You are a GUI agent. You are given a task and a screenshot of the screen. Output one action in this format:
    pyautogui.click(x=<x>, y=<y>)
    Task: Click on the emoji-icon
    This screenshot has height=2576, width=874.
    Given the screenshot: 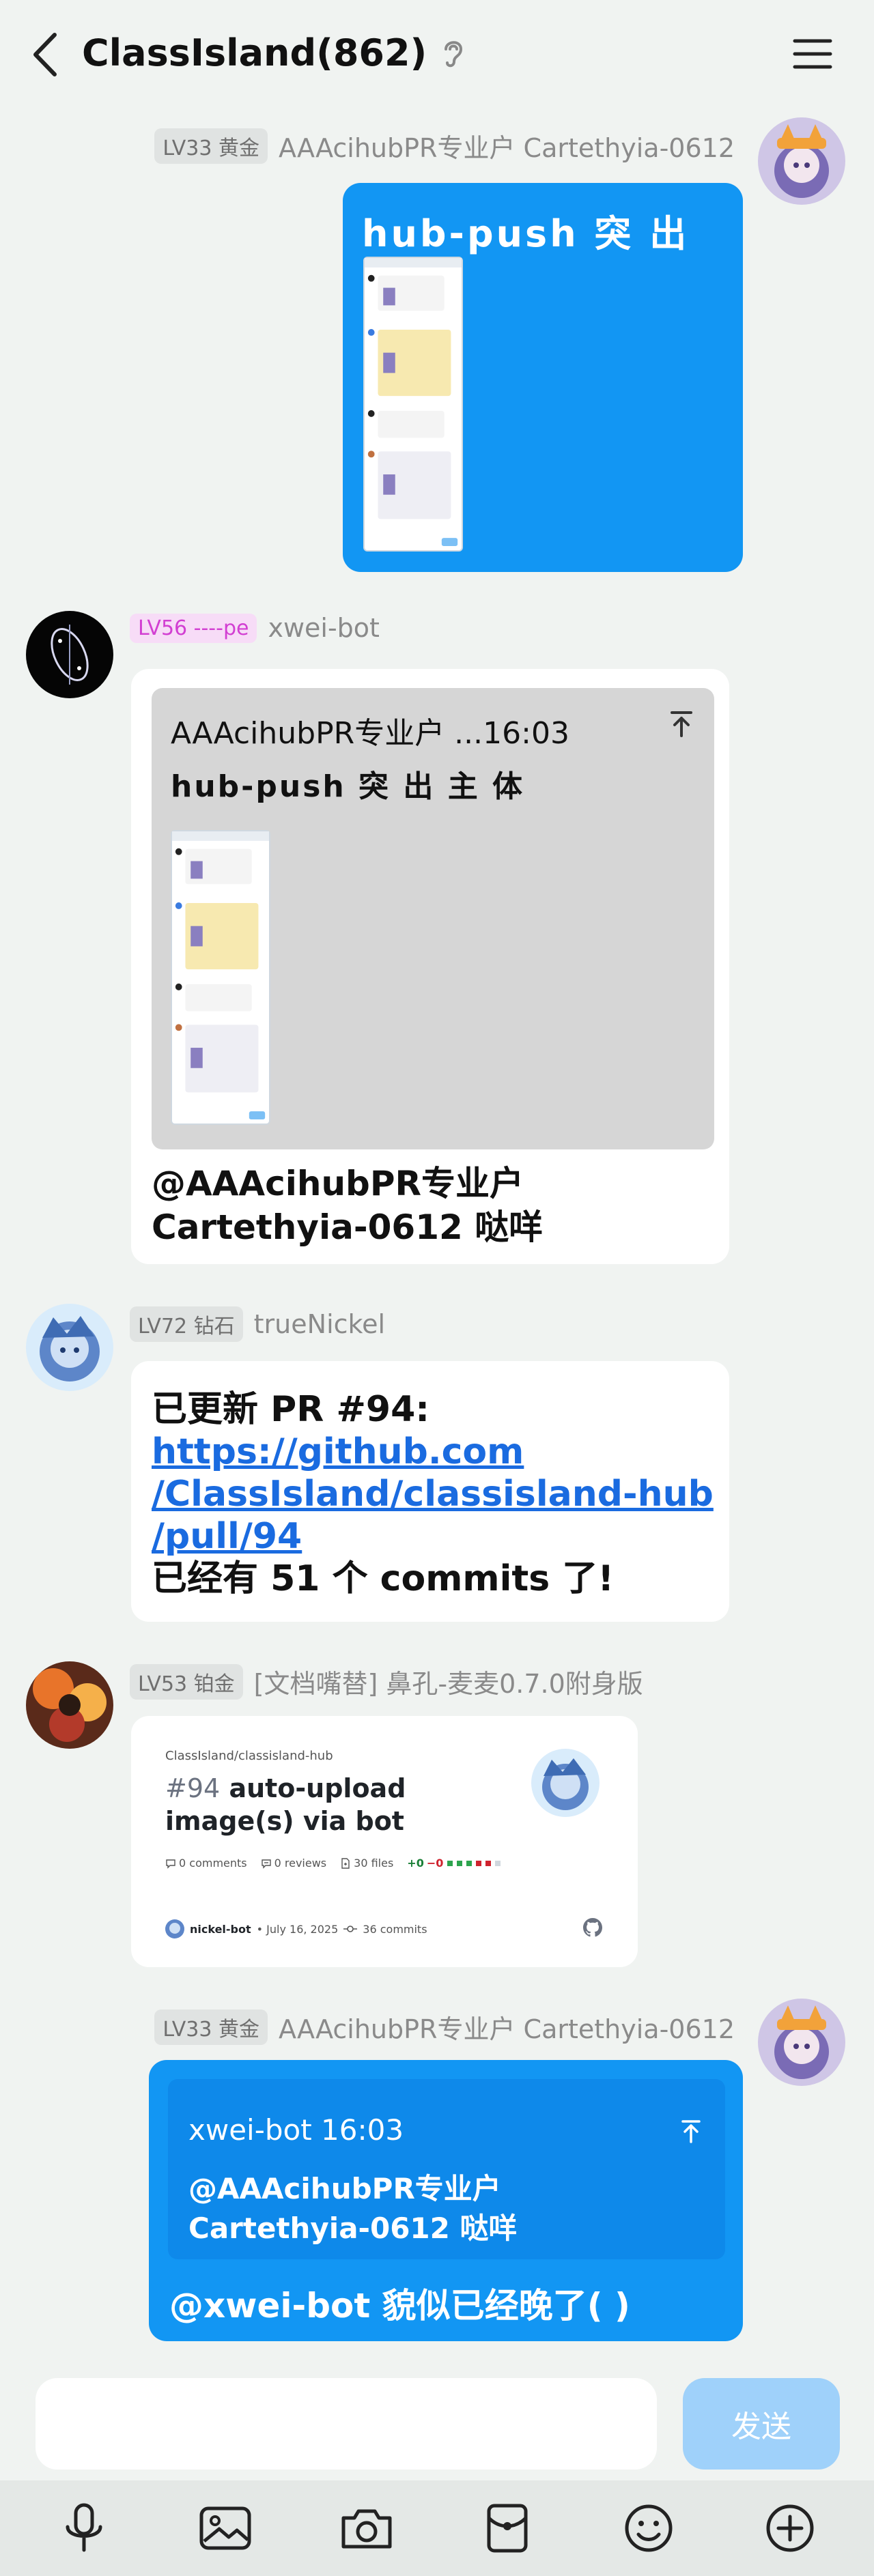 What is the action you would take?
    pyautogui.click(x=649, y=2528)
    